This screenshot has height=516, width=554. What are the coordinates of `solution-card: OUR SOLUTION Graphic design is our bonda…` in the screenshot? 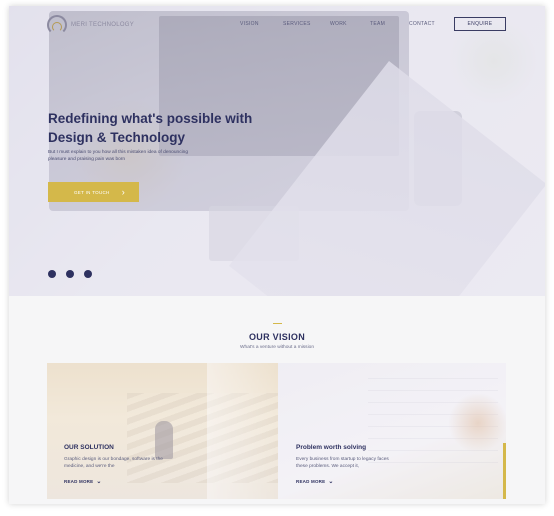 It's located at (162, 431).